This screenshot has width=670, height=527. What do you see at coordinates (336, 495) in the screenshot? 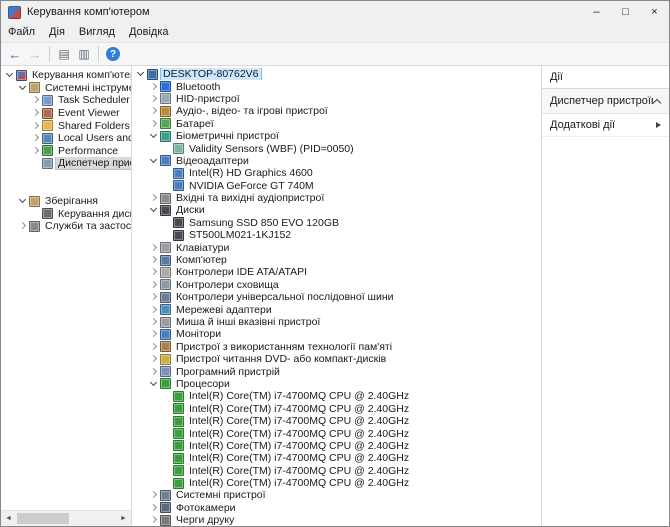
I see `device-tree-row: Системні пристрої` at bounding box center [336, 495].